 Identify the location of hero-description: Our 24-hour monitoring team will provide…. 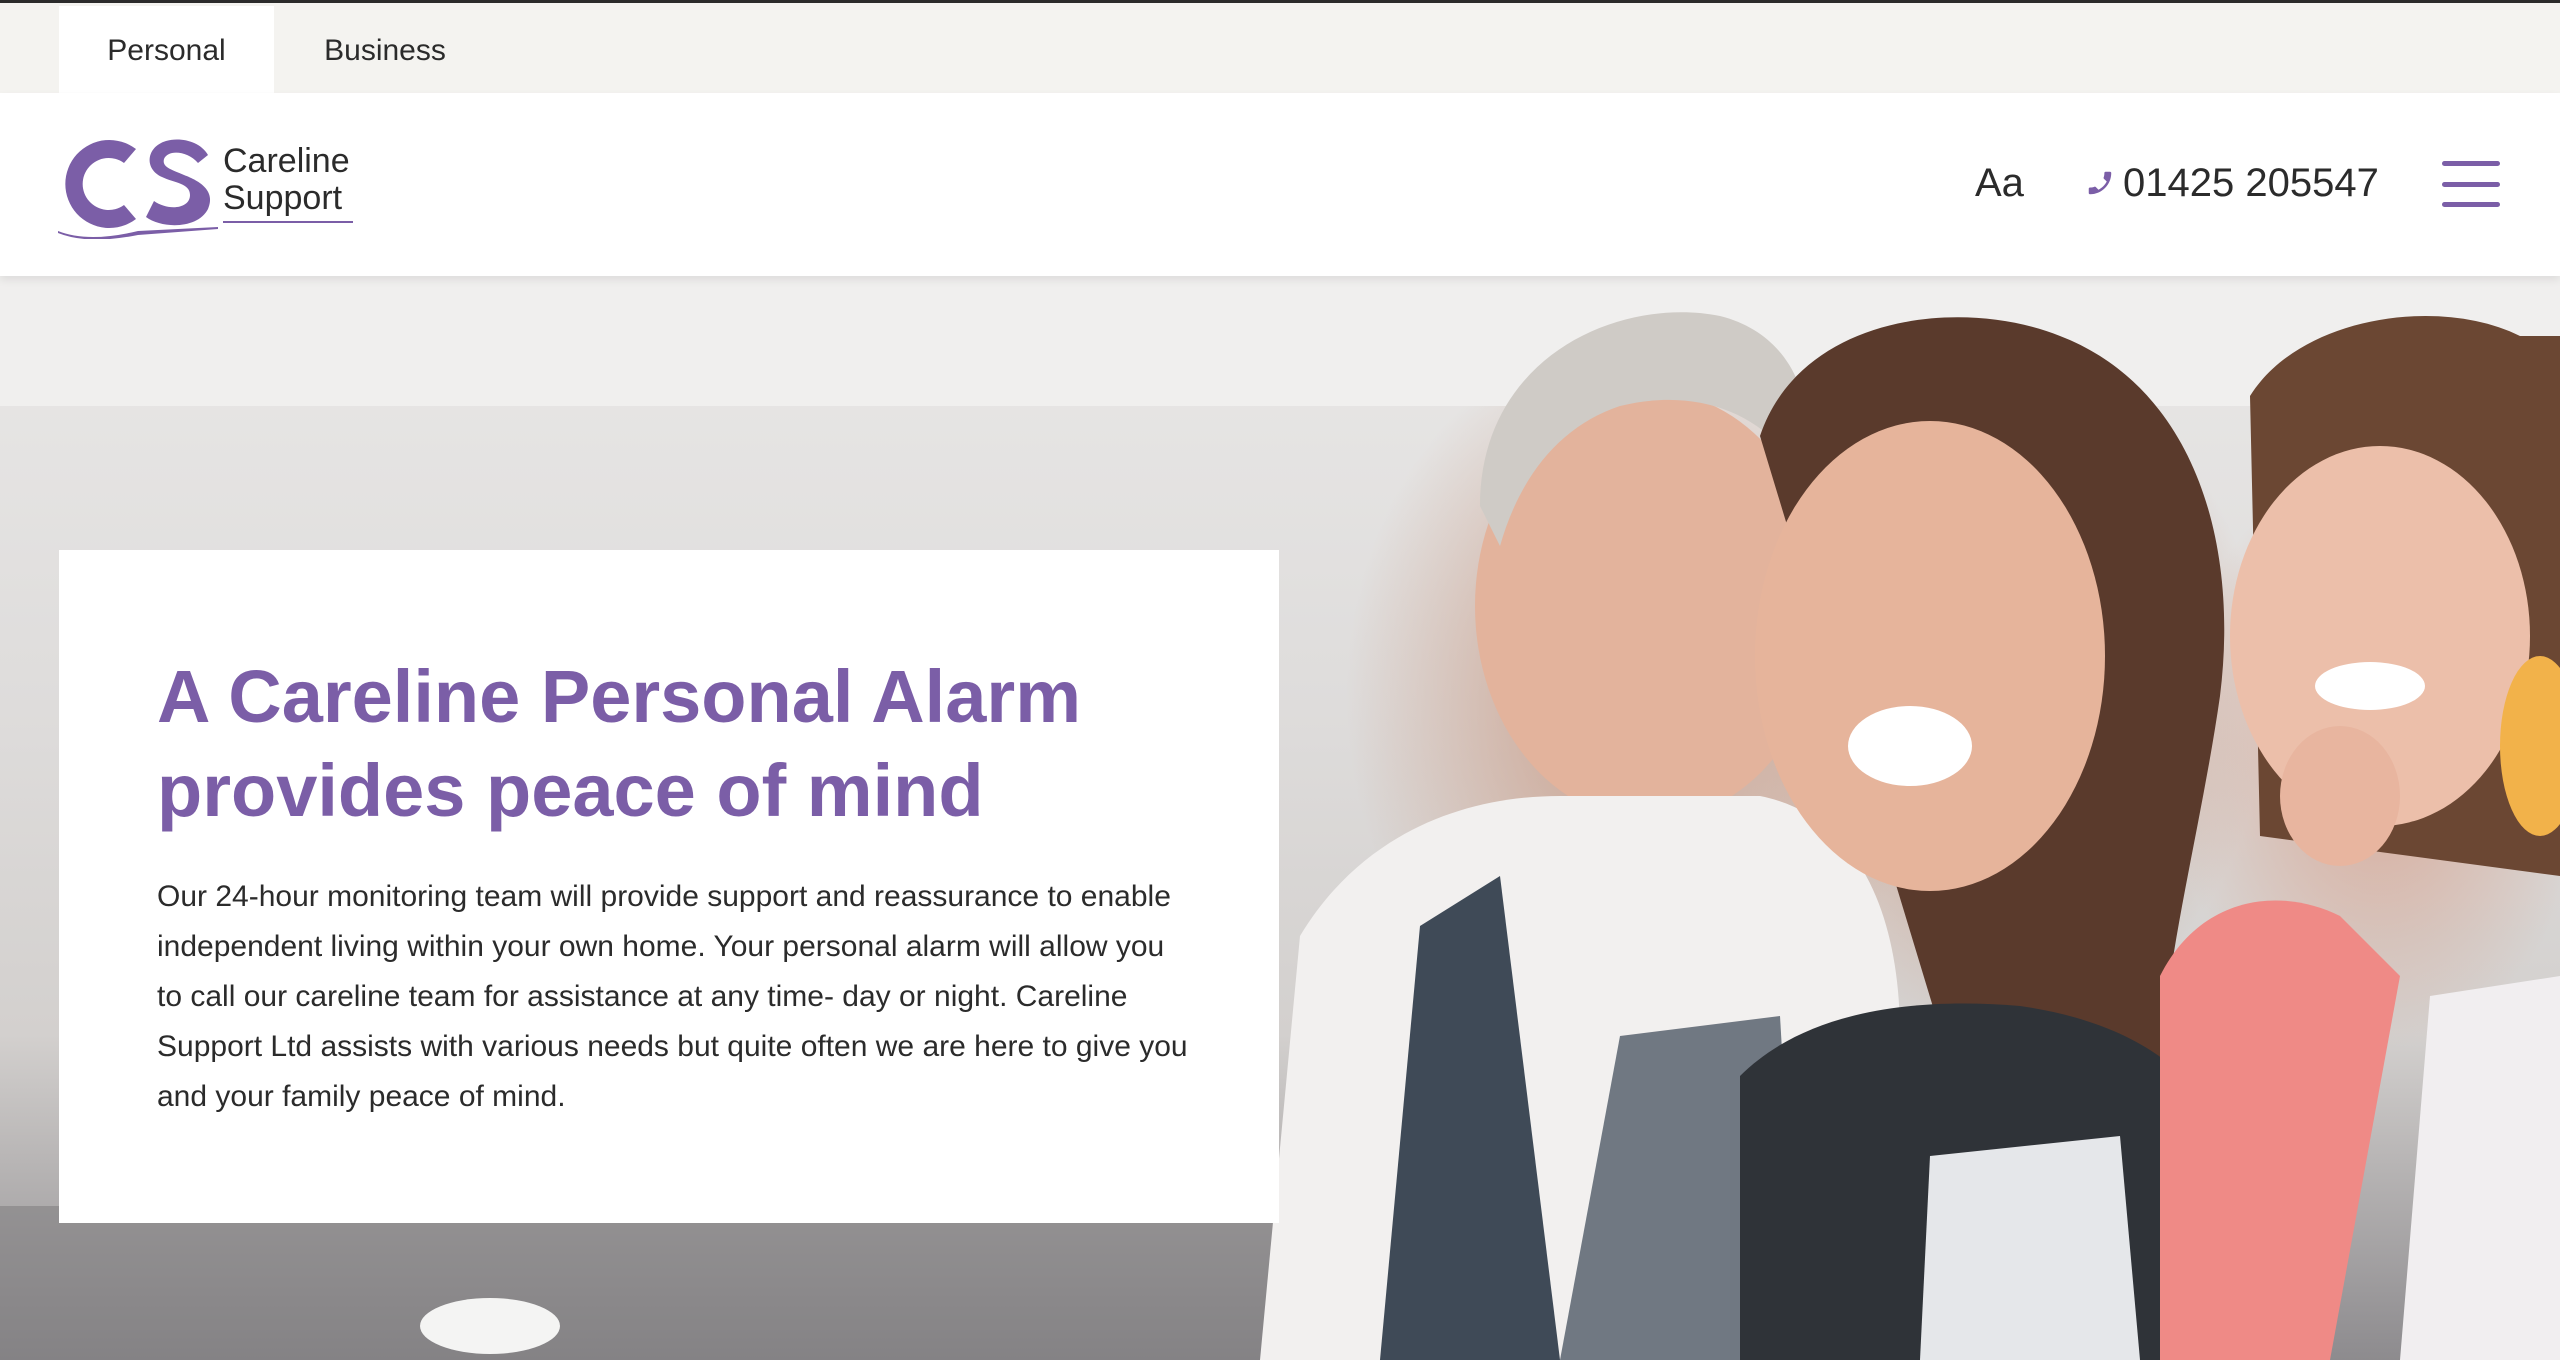
(672, 996).